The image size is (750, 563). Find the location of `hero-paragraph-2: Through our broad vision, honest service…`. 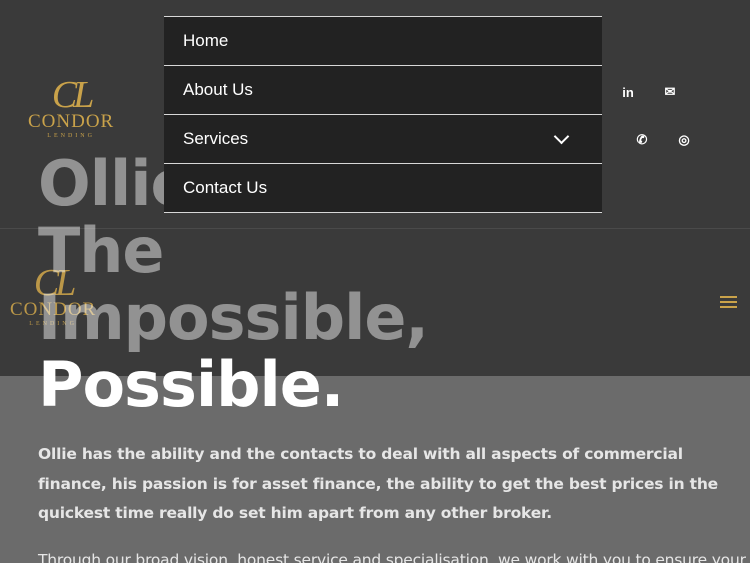

hero-paragraph-2: Through our broad vision, honest service… is located at coordinates (392, 557).